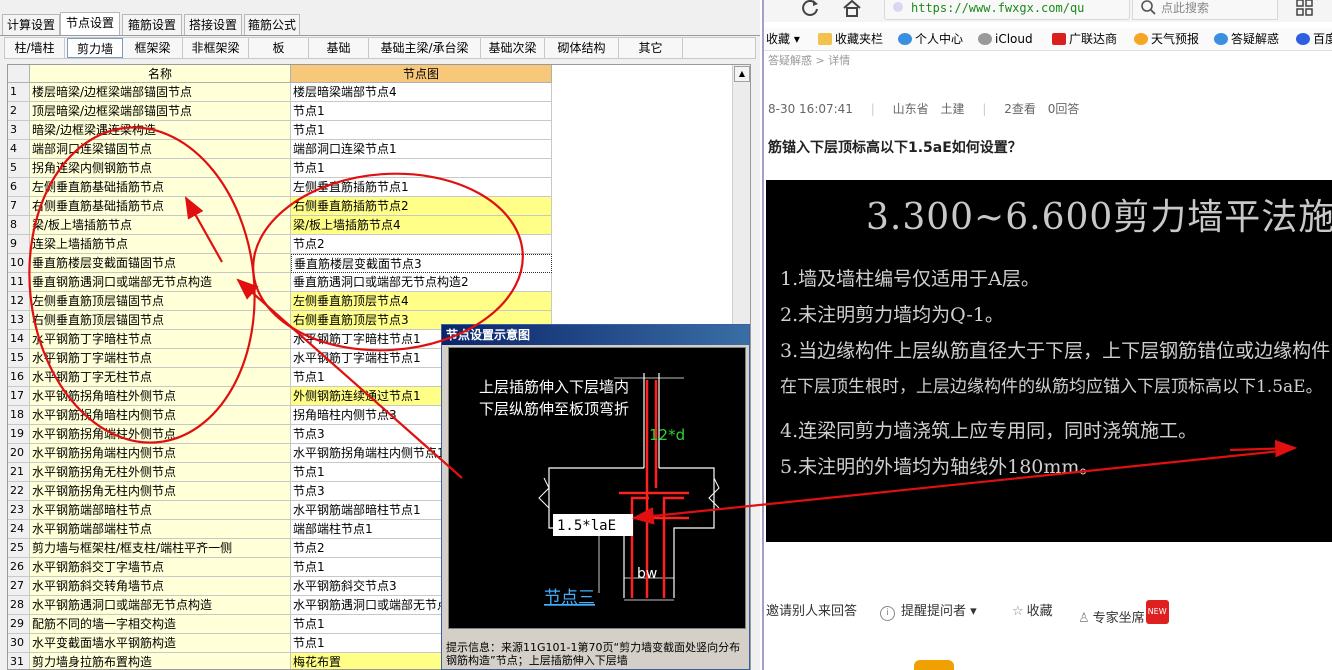  Describe the element at coordinates (898, 7) in the screenshot. I see `site-info-icon` at that location.